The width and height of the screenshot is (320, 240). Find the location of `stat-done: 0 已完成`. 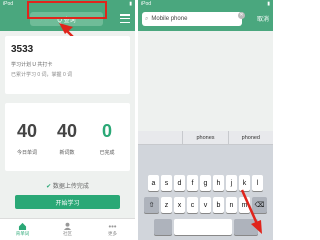

stat-done: 0 已完成 is located at coordinates (107, 138).